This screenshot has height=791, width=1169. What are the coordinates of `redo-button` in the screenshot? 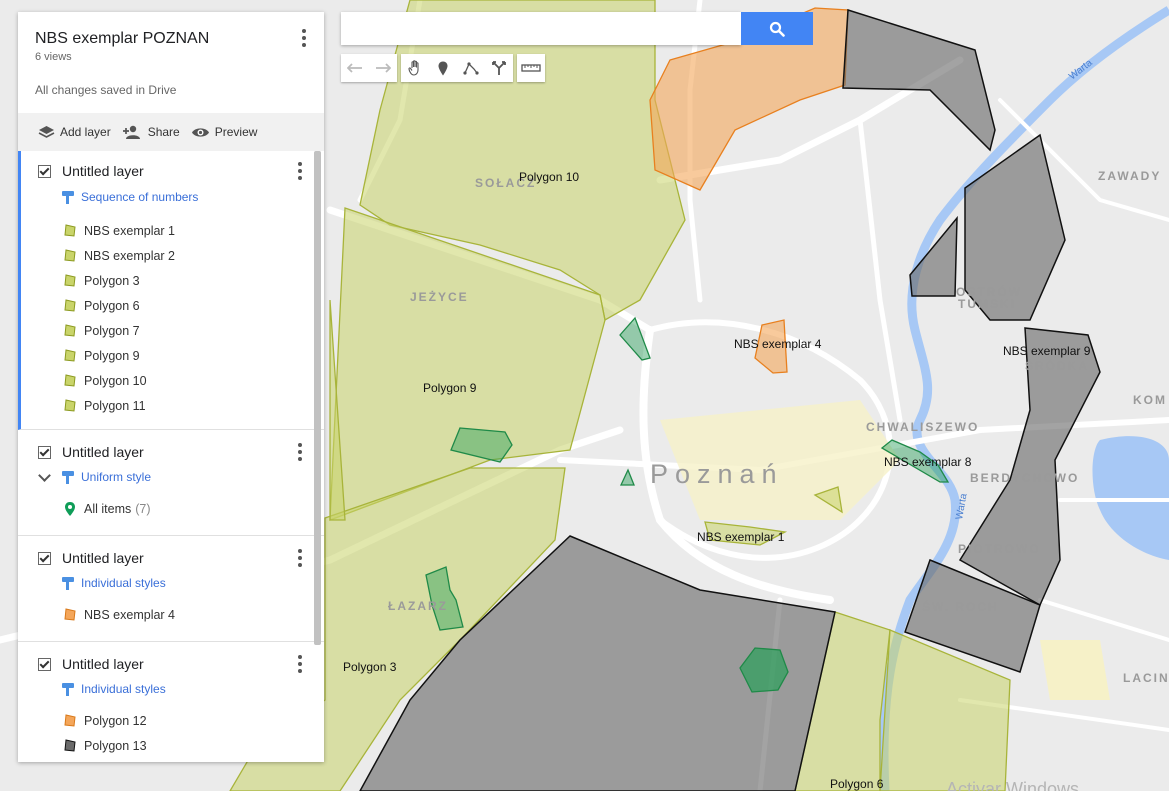 It's located at (383, 68).